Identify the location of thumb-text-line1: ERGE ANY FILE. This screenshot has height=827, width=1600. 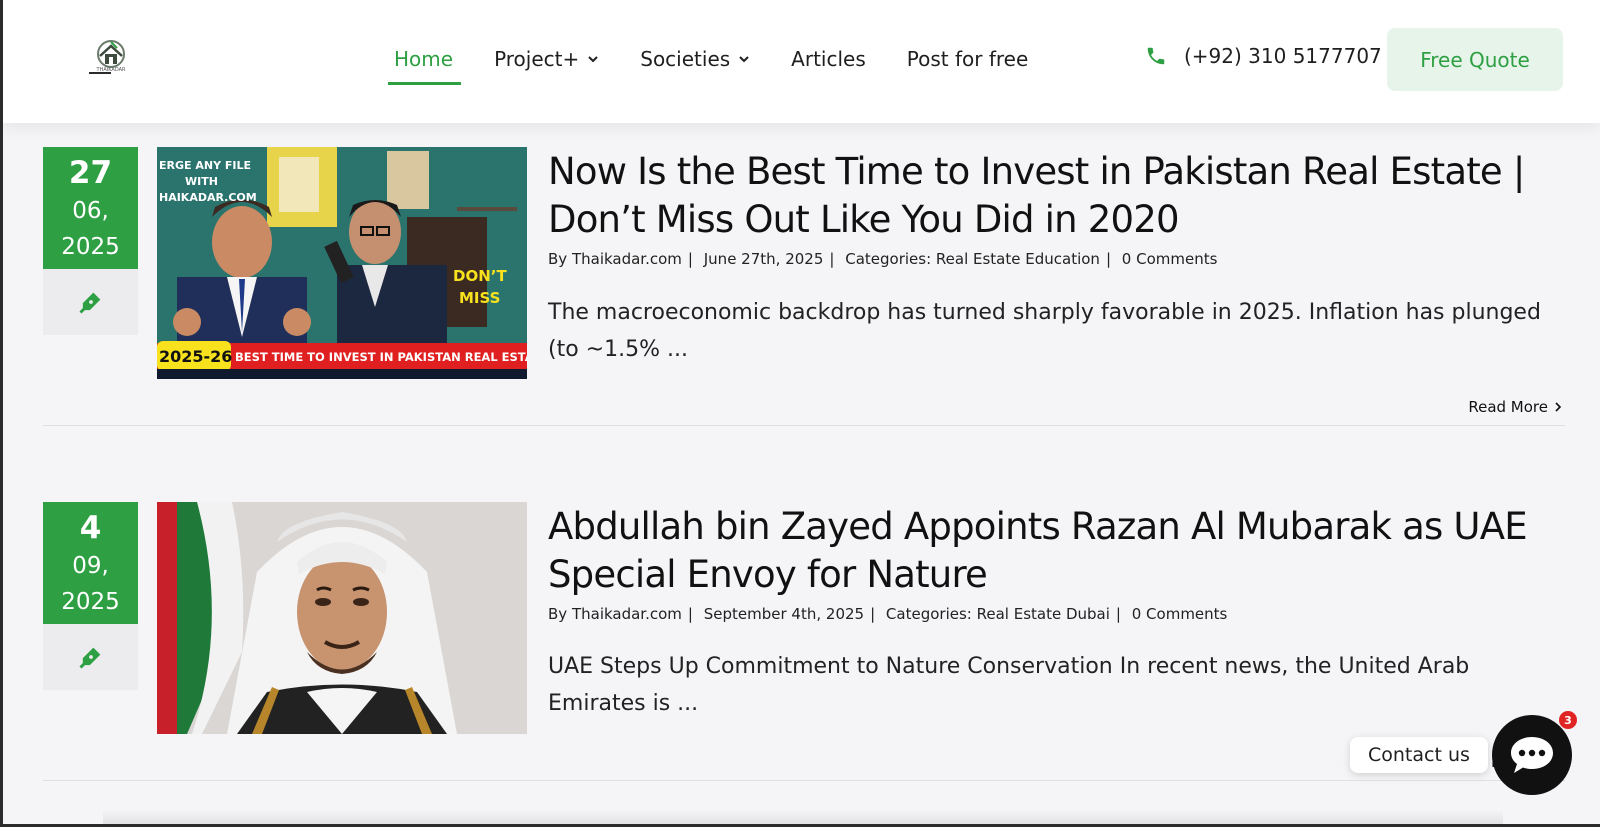
(205, 165).